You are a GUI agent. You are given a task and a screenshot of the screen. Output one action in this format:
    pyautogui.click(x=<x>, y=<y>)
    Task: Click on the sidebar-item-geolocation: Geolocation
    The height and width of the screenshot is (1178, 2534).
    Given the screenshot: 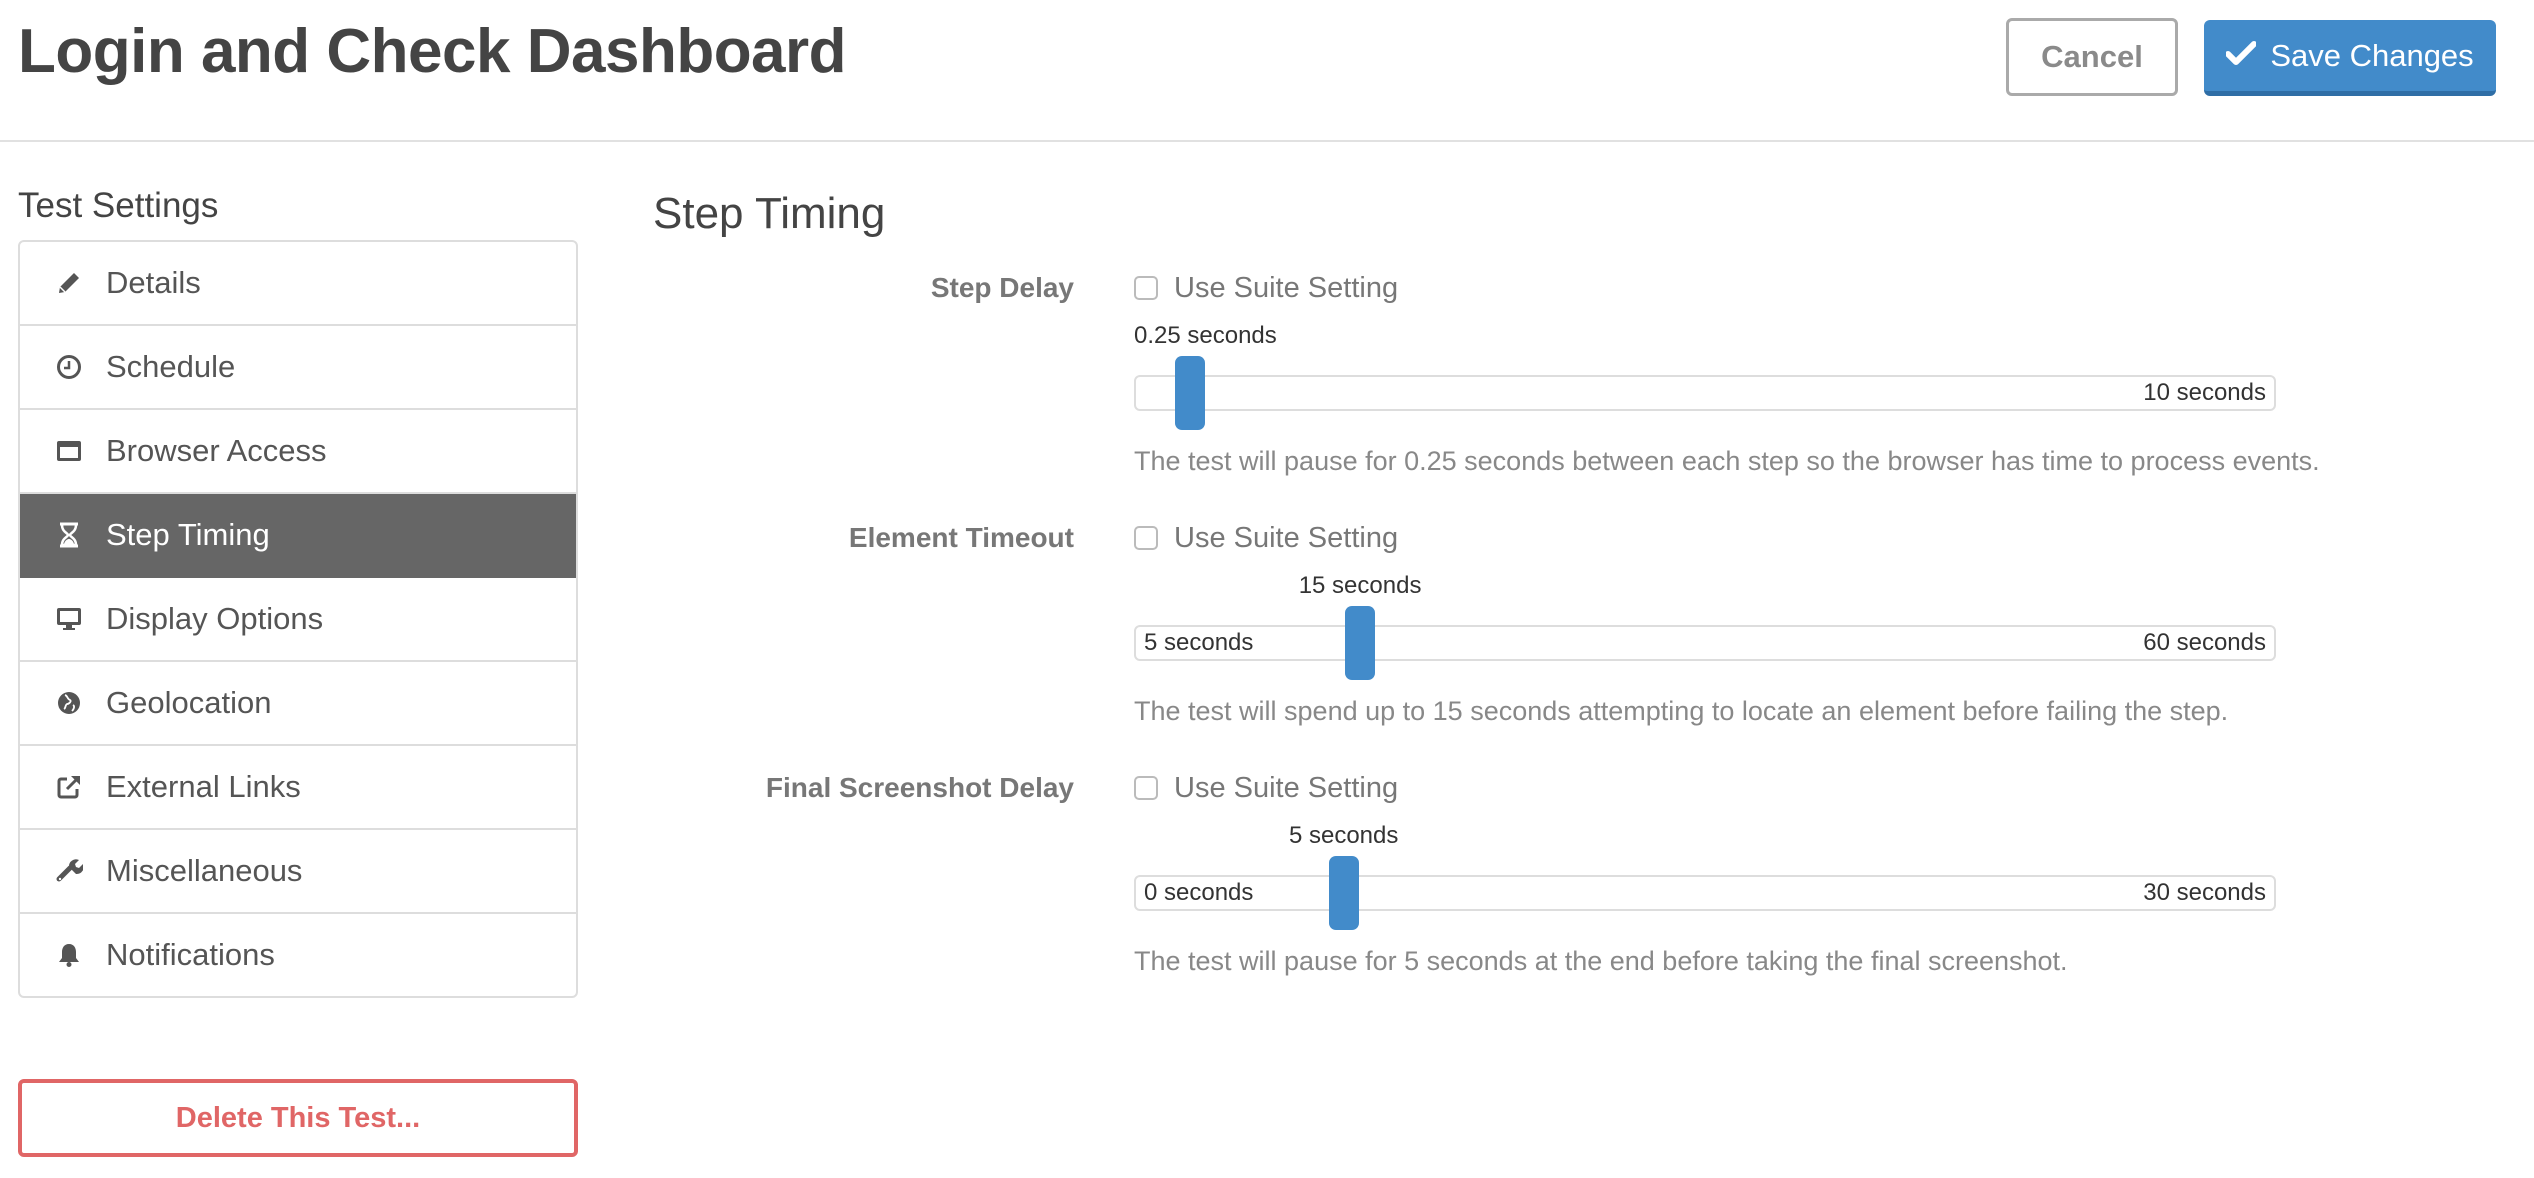 What is the action you would take?
    pyautogui.click(x=298, y=704)
    